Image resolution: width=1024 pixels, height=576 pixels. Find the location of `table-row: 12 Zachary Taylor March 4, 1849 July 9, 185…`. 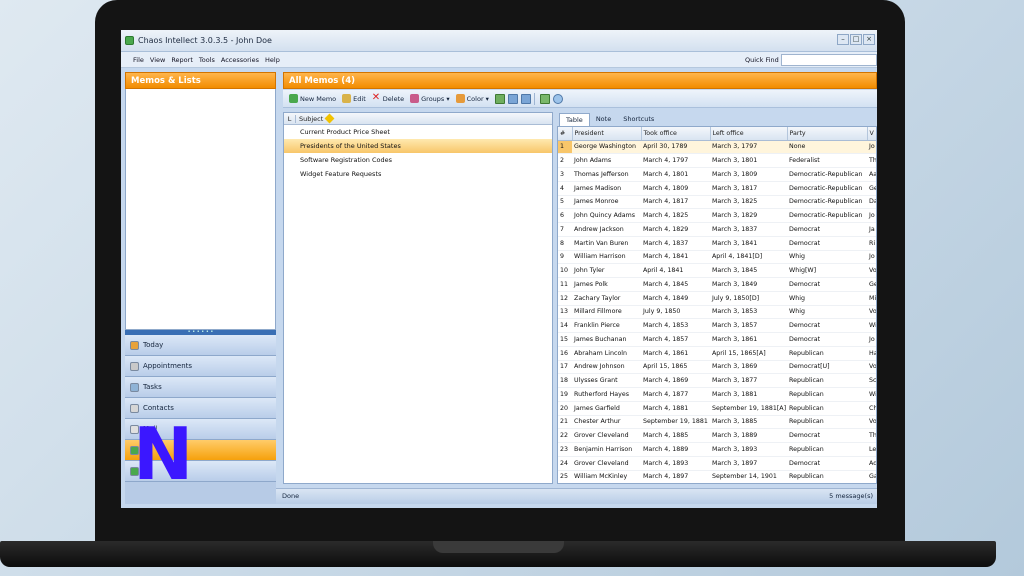

table-row: 12 Zachary Taylor March 4, 1849 July 9, 185… is located at coordinates (717, 298).